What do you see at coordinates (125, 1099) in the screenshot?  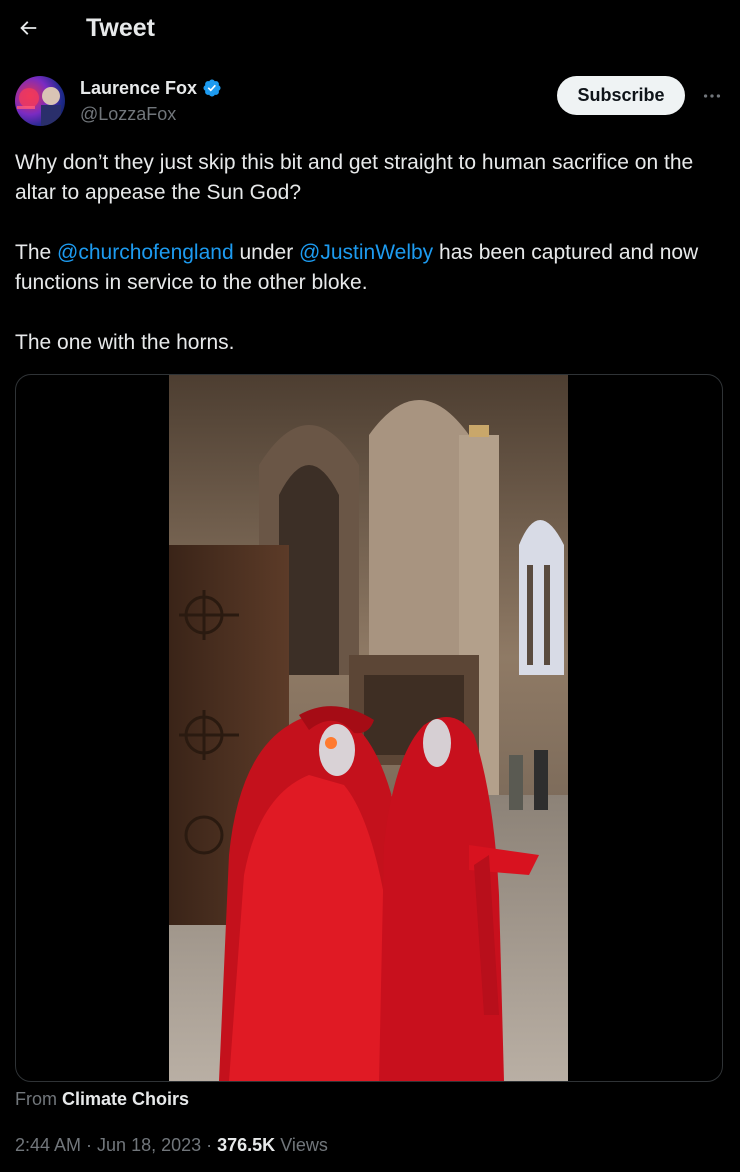 I see `source-name-link: Climate Choirs` at bounding box center [125, 1099].